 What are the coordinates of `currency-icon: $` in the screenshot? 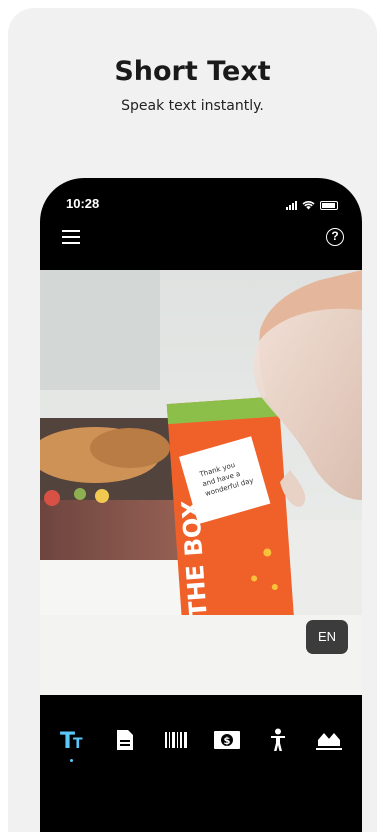 It's located at (226, 740).